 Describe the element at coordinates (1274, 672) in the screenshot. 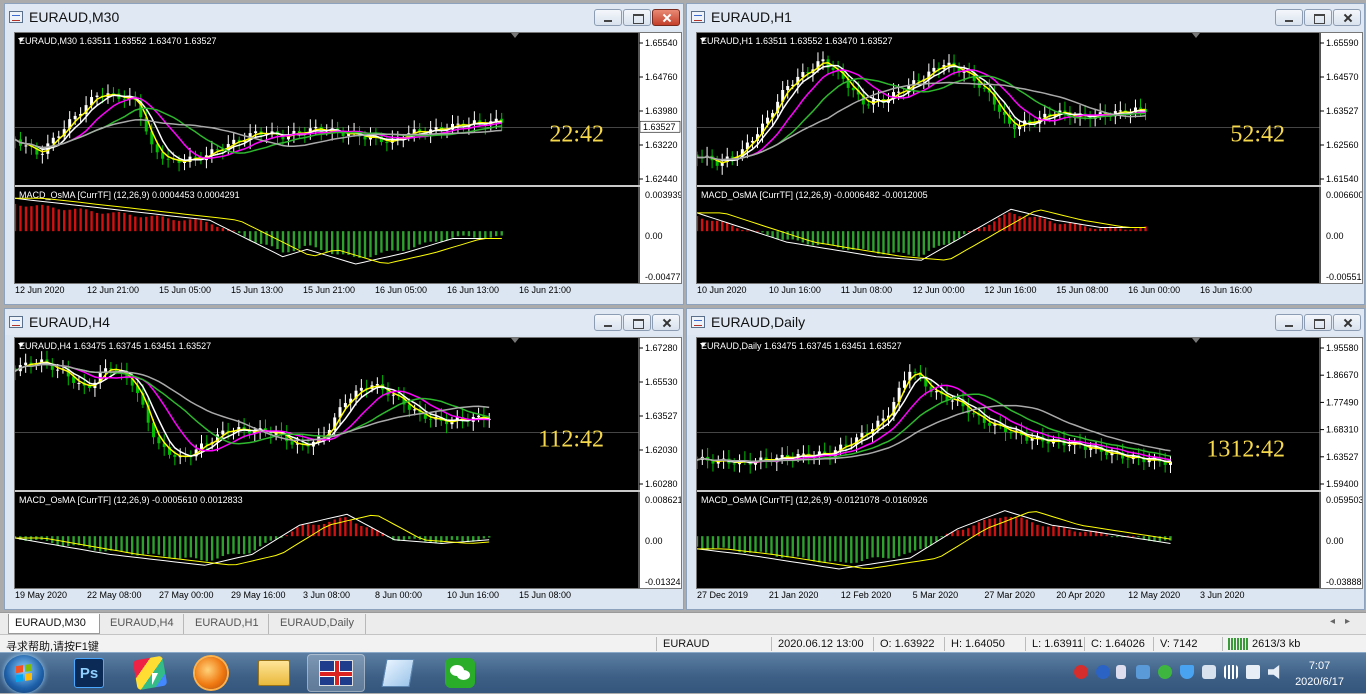

I see `volume-icon` at that location.